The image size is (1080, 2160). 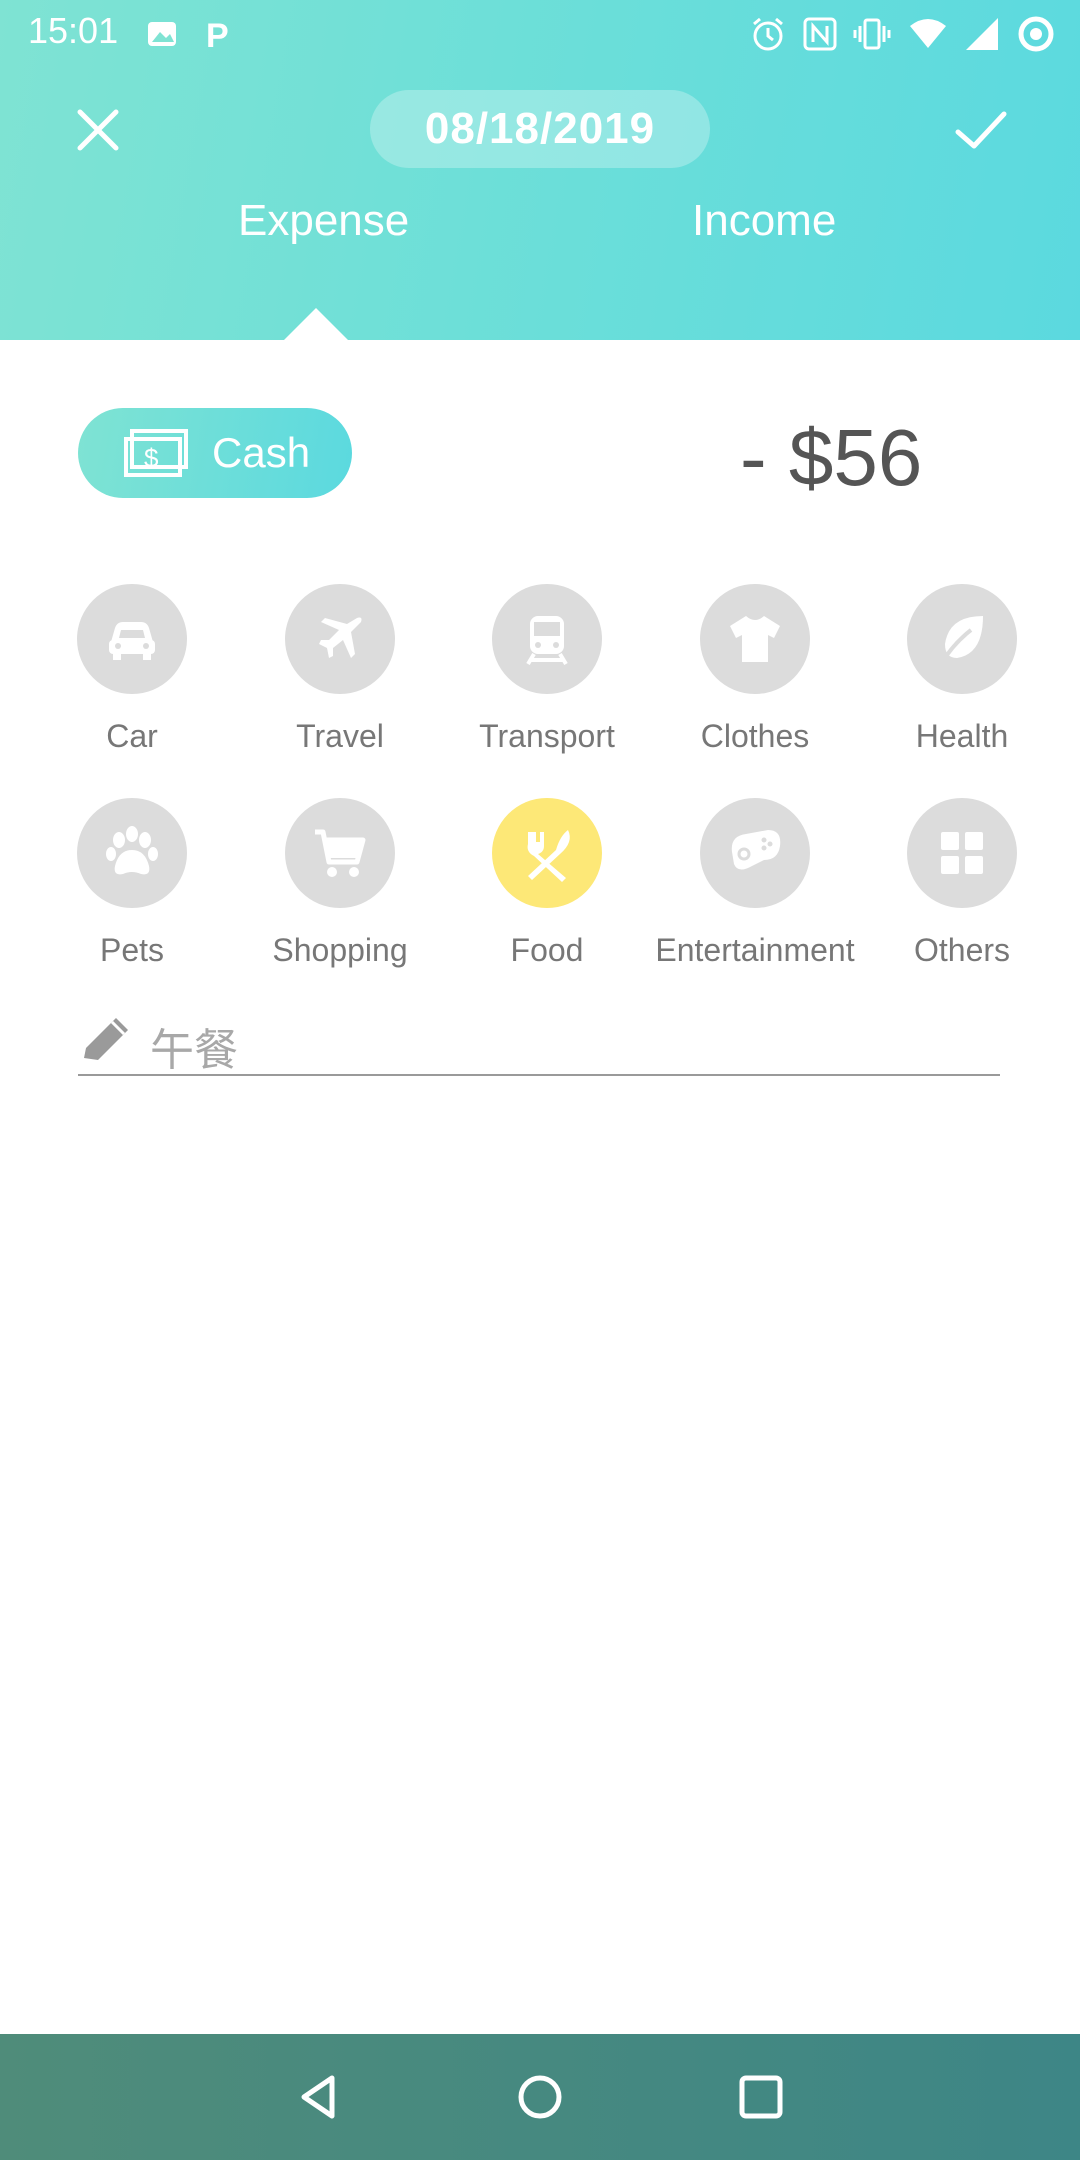 I want to click on selected-tab-indicator, so click(x=316, y=324).